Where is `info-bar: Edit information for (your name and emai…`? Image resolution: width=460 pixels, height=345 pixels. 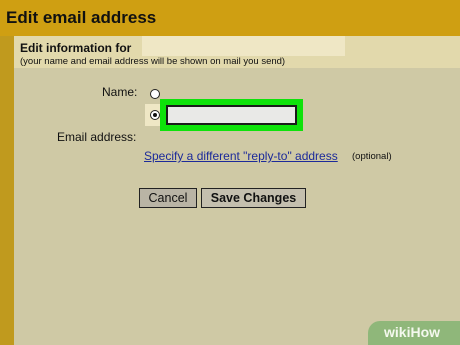 info-bar: Edit information for (your name and emai… is located at coordinates (237, 52).